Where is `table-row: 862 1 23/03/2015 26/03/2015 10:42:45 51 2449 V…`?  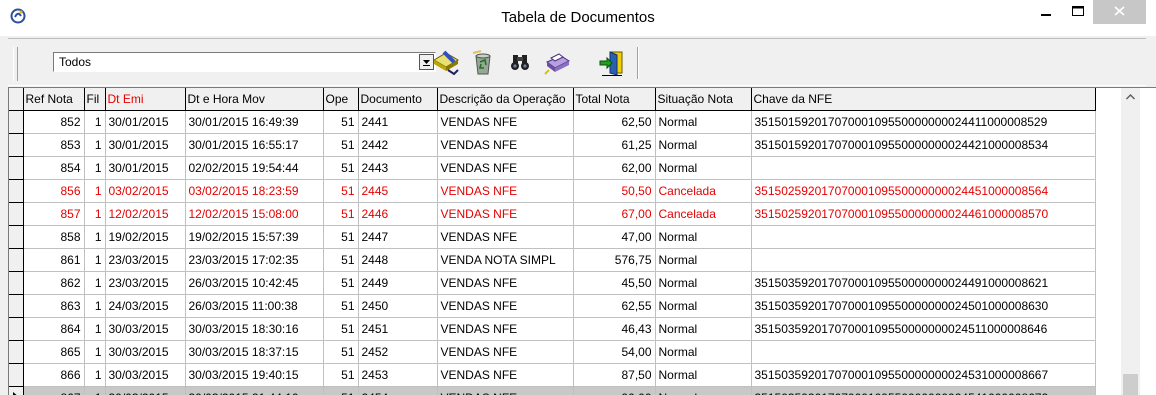 table-row: 862 1 23/03/2015 26/03/2015 10:42:45 51 2449 V… is located at coordinates (552, 283).